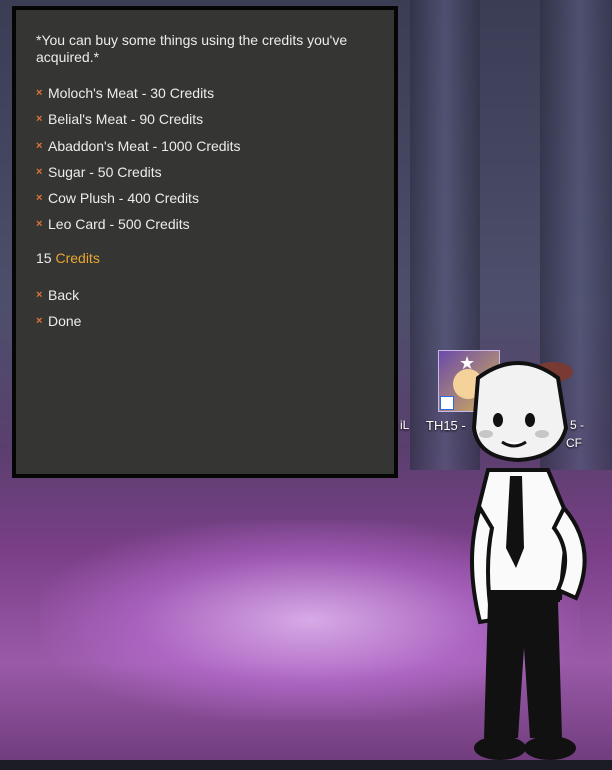 Image resolution: width=612 pixels, height=770 pixels. Describe the element at coordinates (44, 258) in the screenshot. I see `credits-amount: 15` at that location.